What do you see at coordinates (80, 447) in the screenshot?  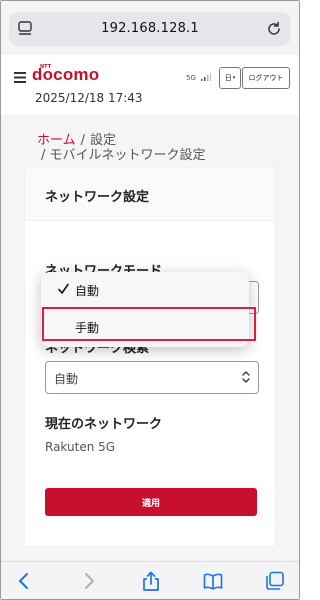 I see `current-network-value: Rakuten 5G` at bounding box center [80, 447].